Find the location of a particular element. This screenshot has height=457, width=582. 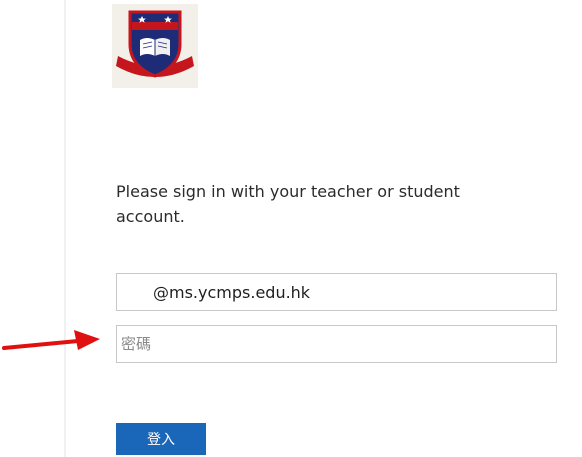

email-field is located at coordinates (336, 292).